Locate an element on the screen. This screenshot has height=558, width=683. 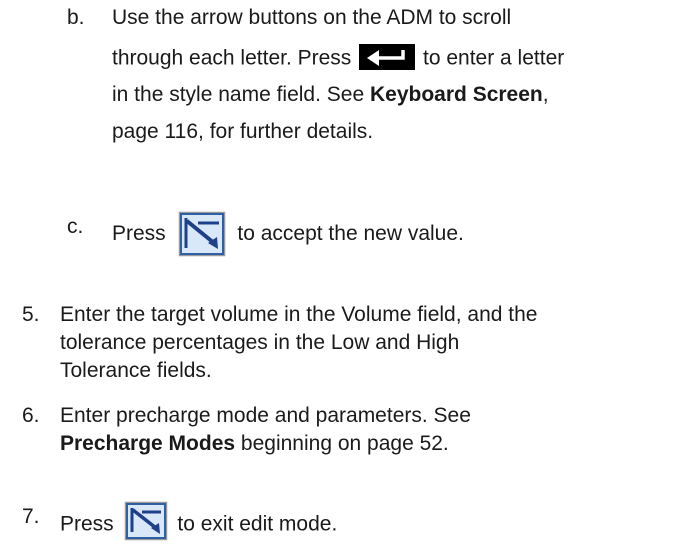
step-7-line: Press to exit edit mode. is located at coordinates (198, 523).